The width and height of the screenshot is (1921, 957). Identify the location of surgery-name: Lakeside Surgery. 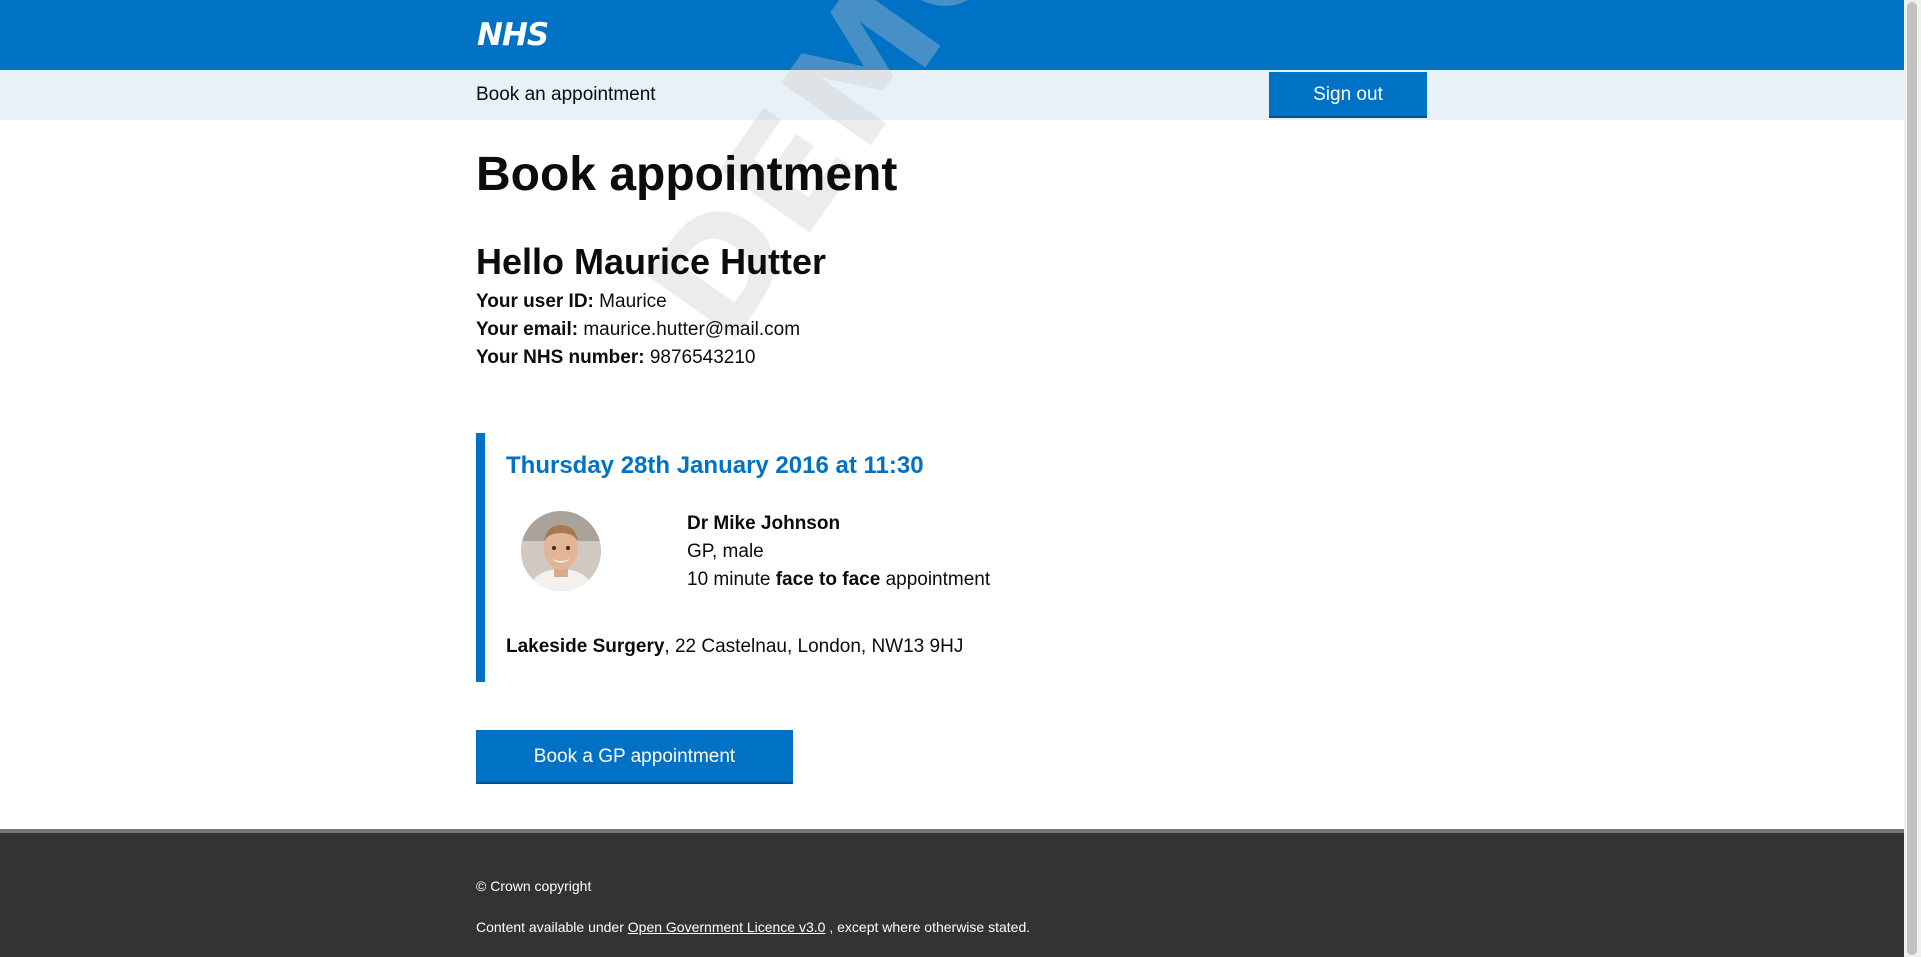
(585, 646).